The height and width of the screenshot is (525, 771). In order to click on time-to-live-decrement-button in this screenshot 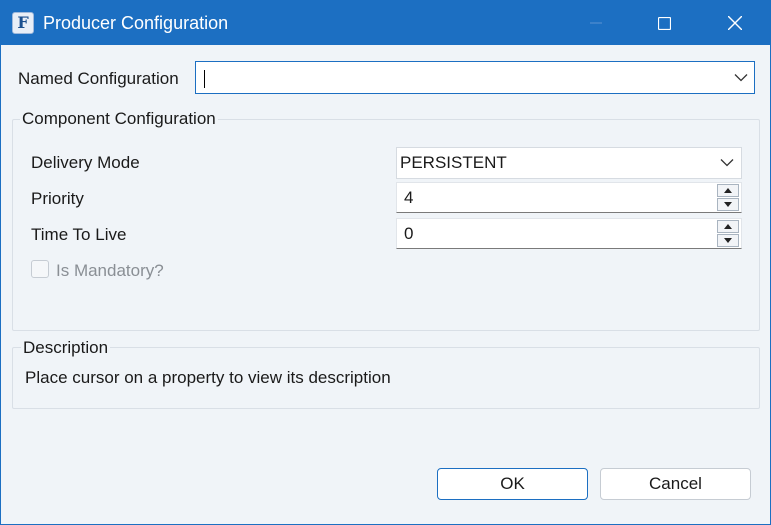, I will do `click(728, 240)`.